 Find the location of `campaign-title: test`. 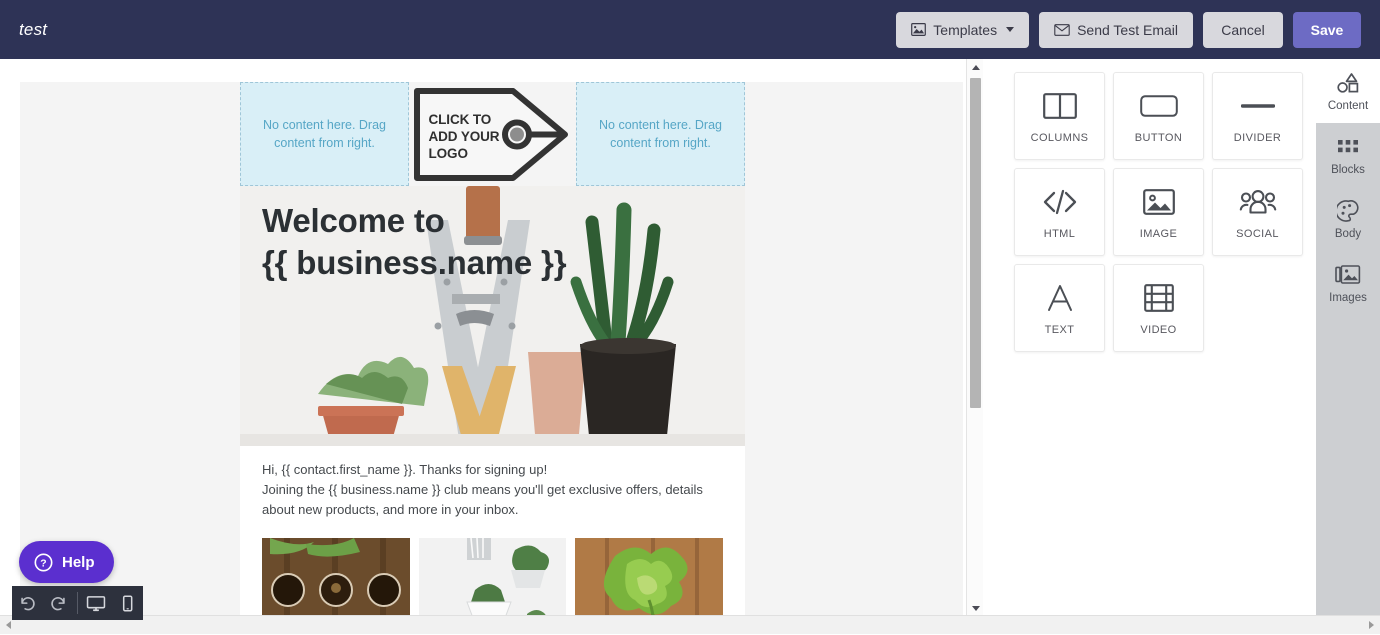

campaign-title: test is located at coordinates (33, 29).